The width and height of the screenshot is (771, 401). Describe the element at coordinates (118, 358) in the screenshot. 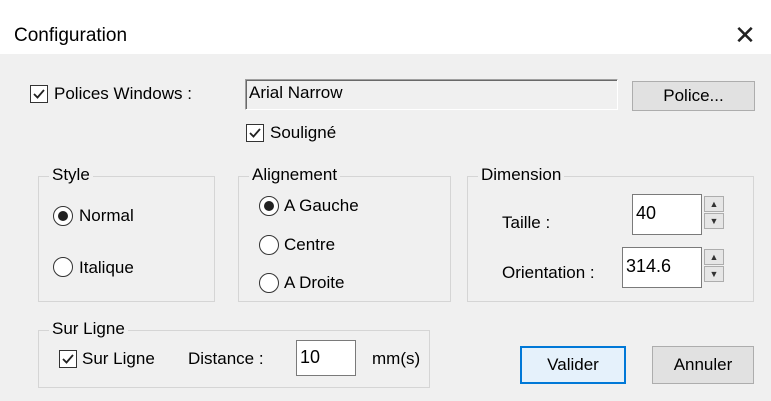

I see `overline-label: Sur Ligne` at that location.